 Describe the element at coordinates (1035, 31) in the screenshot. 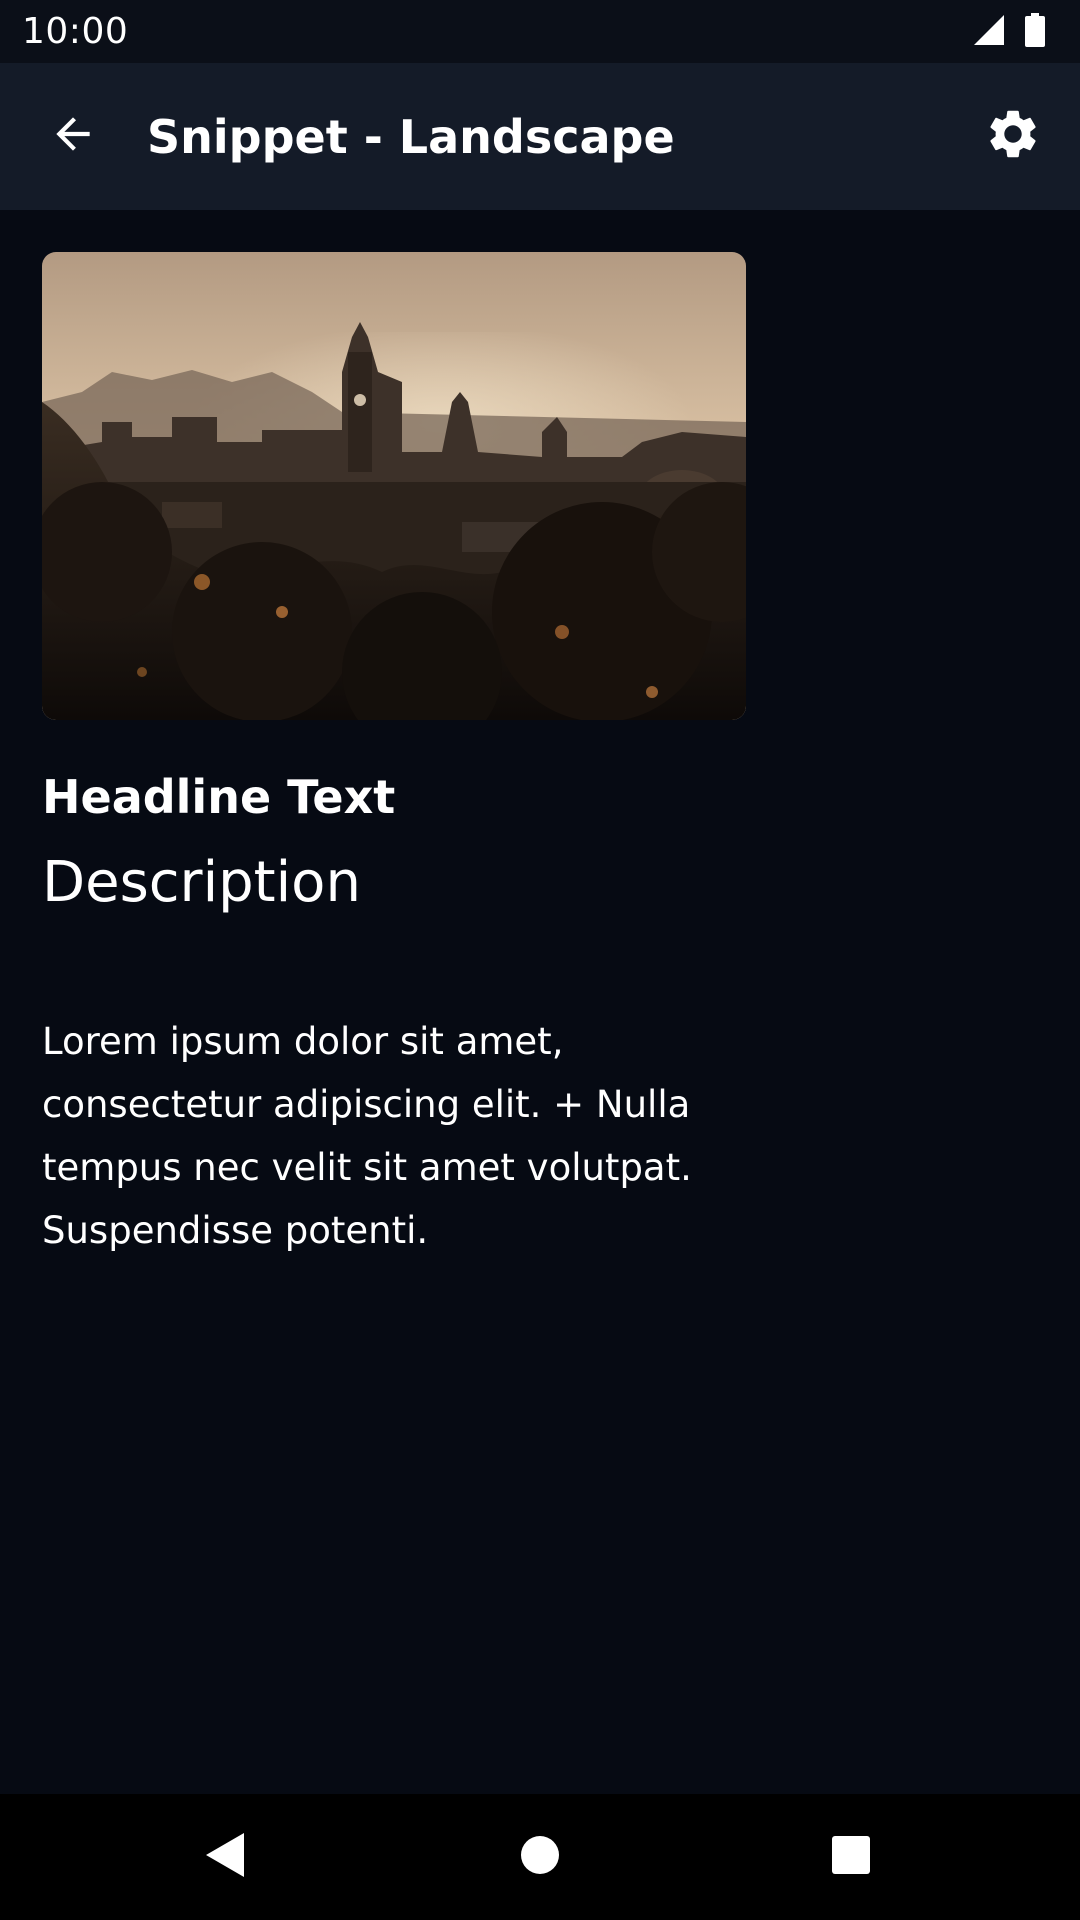

I see `battery-icon` at that location.